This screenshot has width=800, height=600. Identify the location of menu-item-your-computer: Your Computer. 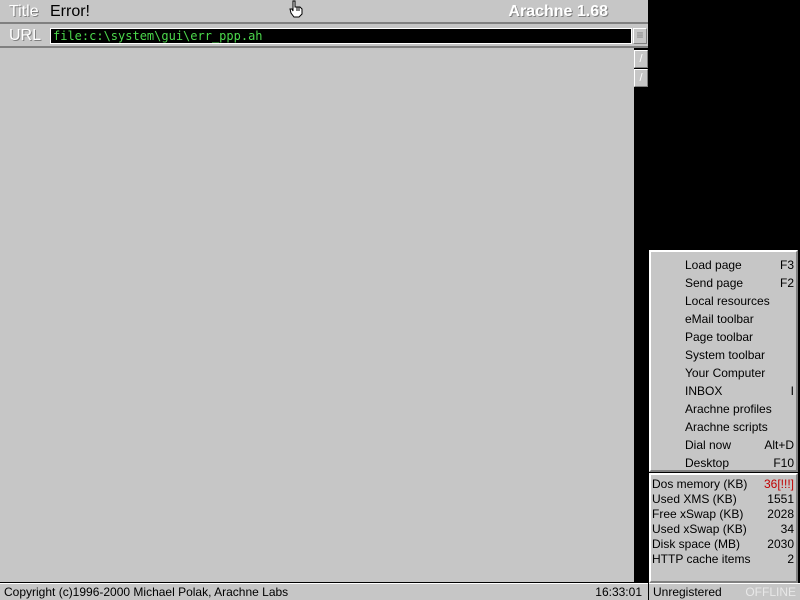
(723, 373).